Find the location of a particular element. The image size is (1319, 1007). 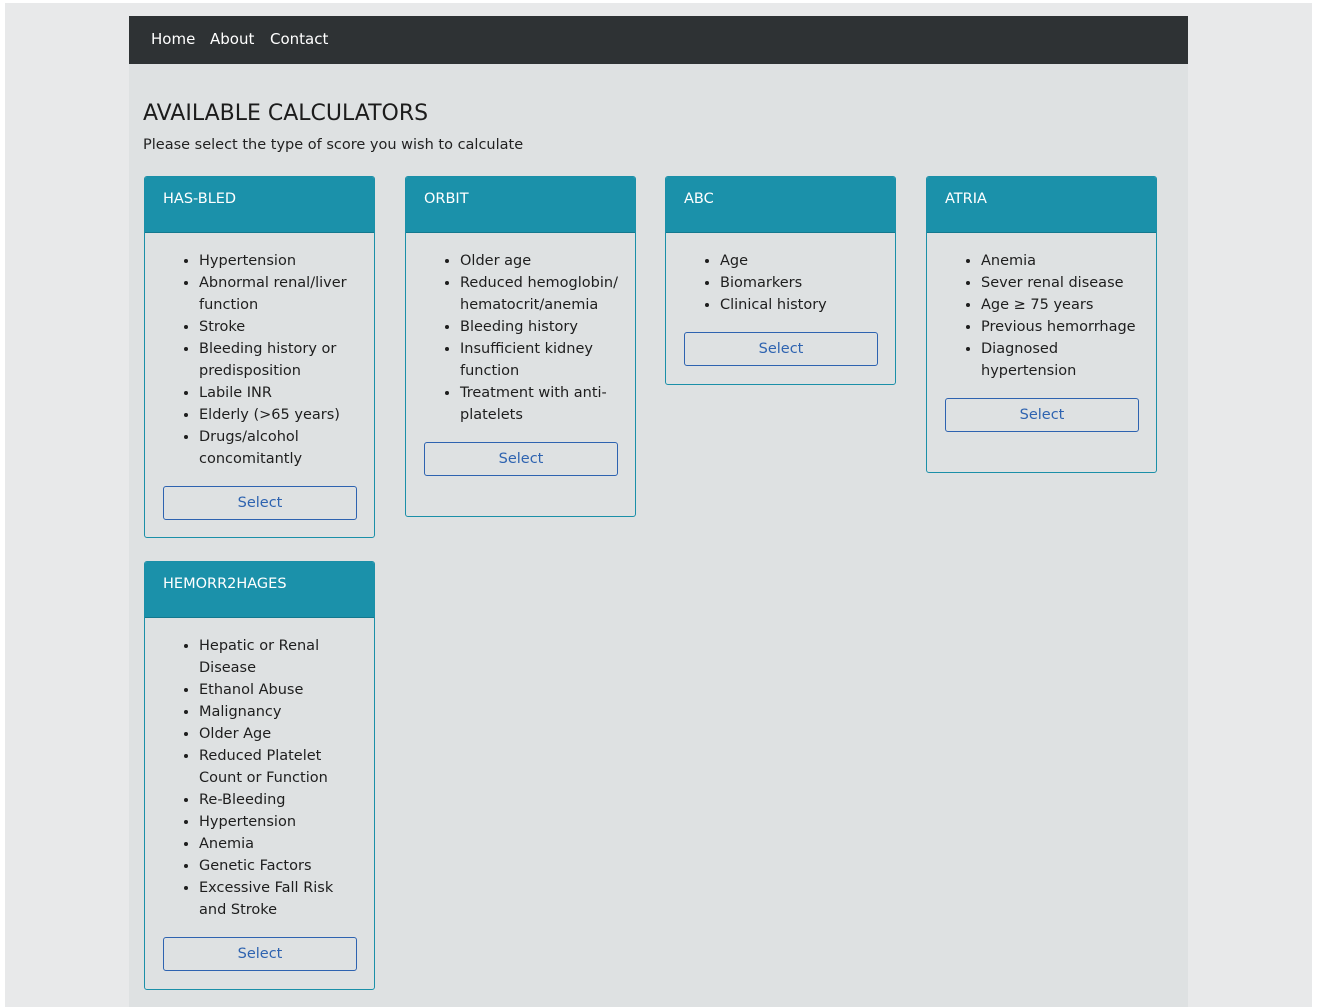

select-button-has-bled: Select is located at coordinates (260, 503).